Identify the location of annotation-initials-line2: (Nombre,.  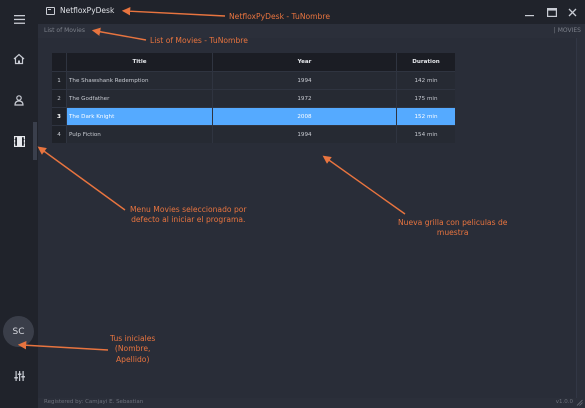
(132, 349).